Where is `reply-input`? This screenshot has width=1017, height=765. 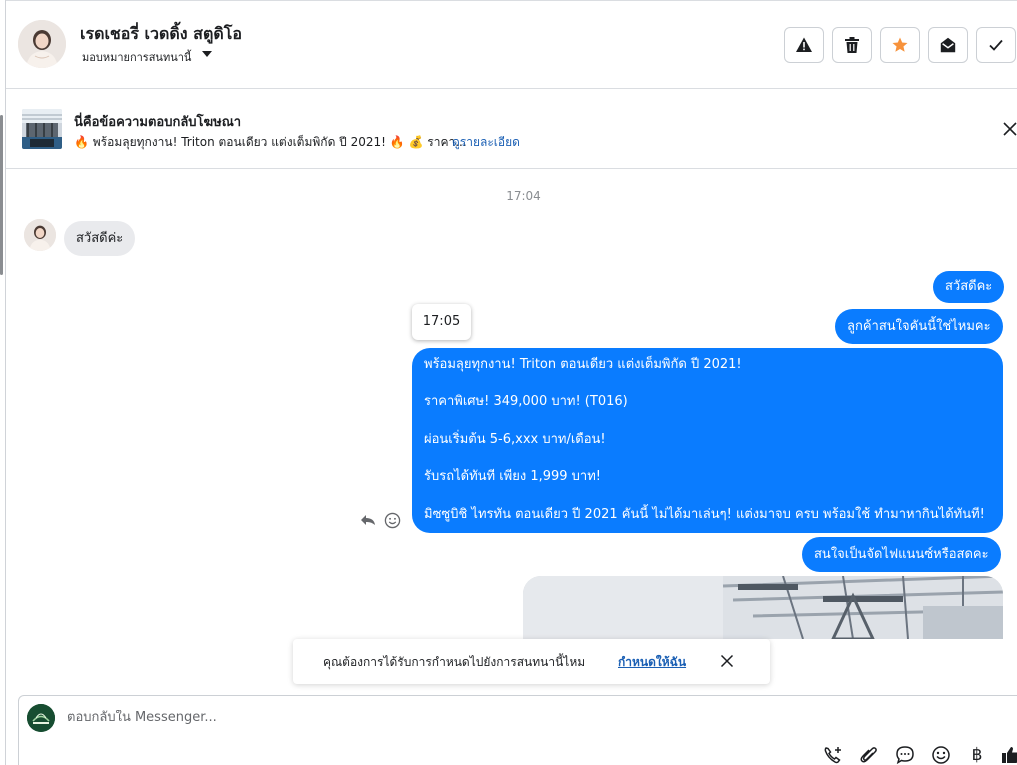 reply-input is located at coordinates (367, 717).